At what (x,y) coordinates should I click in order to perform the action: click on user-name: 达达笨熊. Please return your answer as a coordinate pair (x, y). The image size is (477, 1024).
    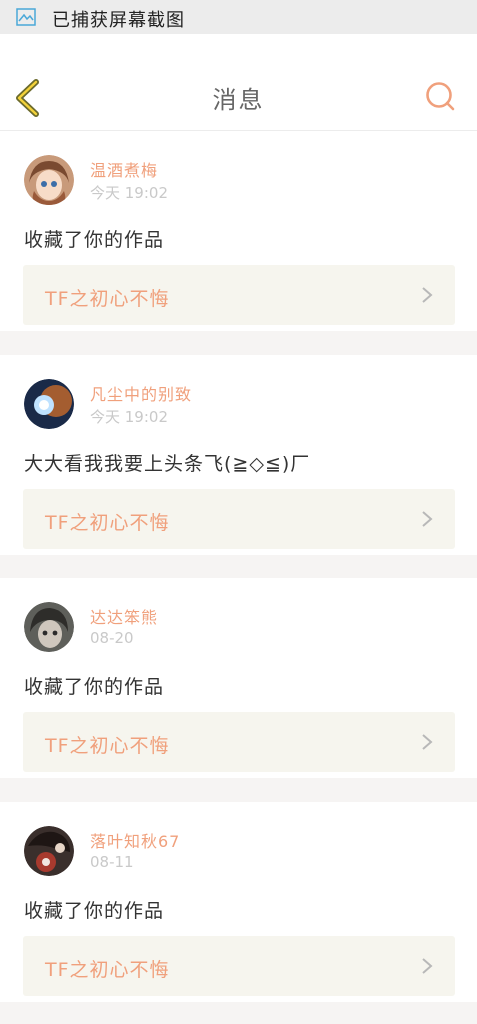
    Looking at the image, I should click on (124, 616).